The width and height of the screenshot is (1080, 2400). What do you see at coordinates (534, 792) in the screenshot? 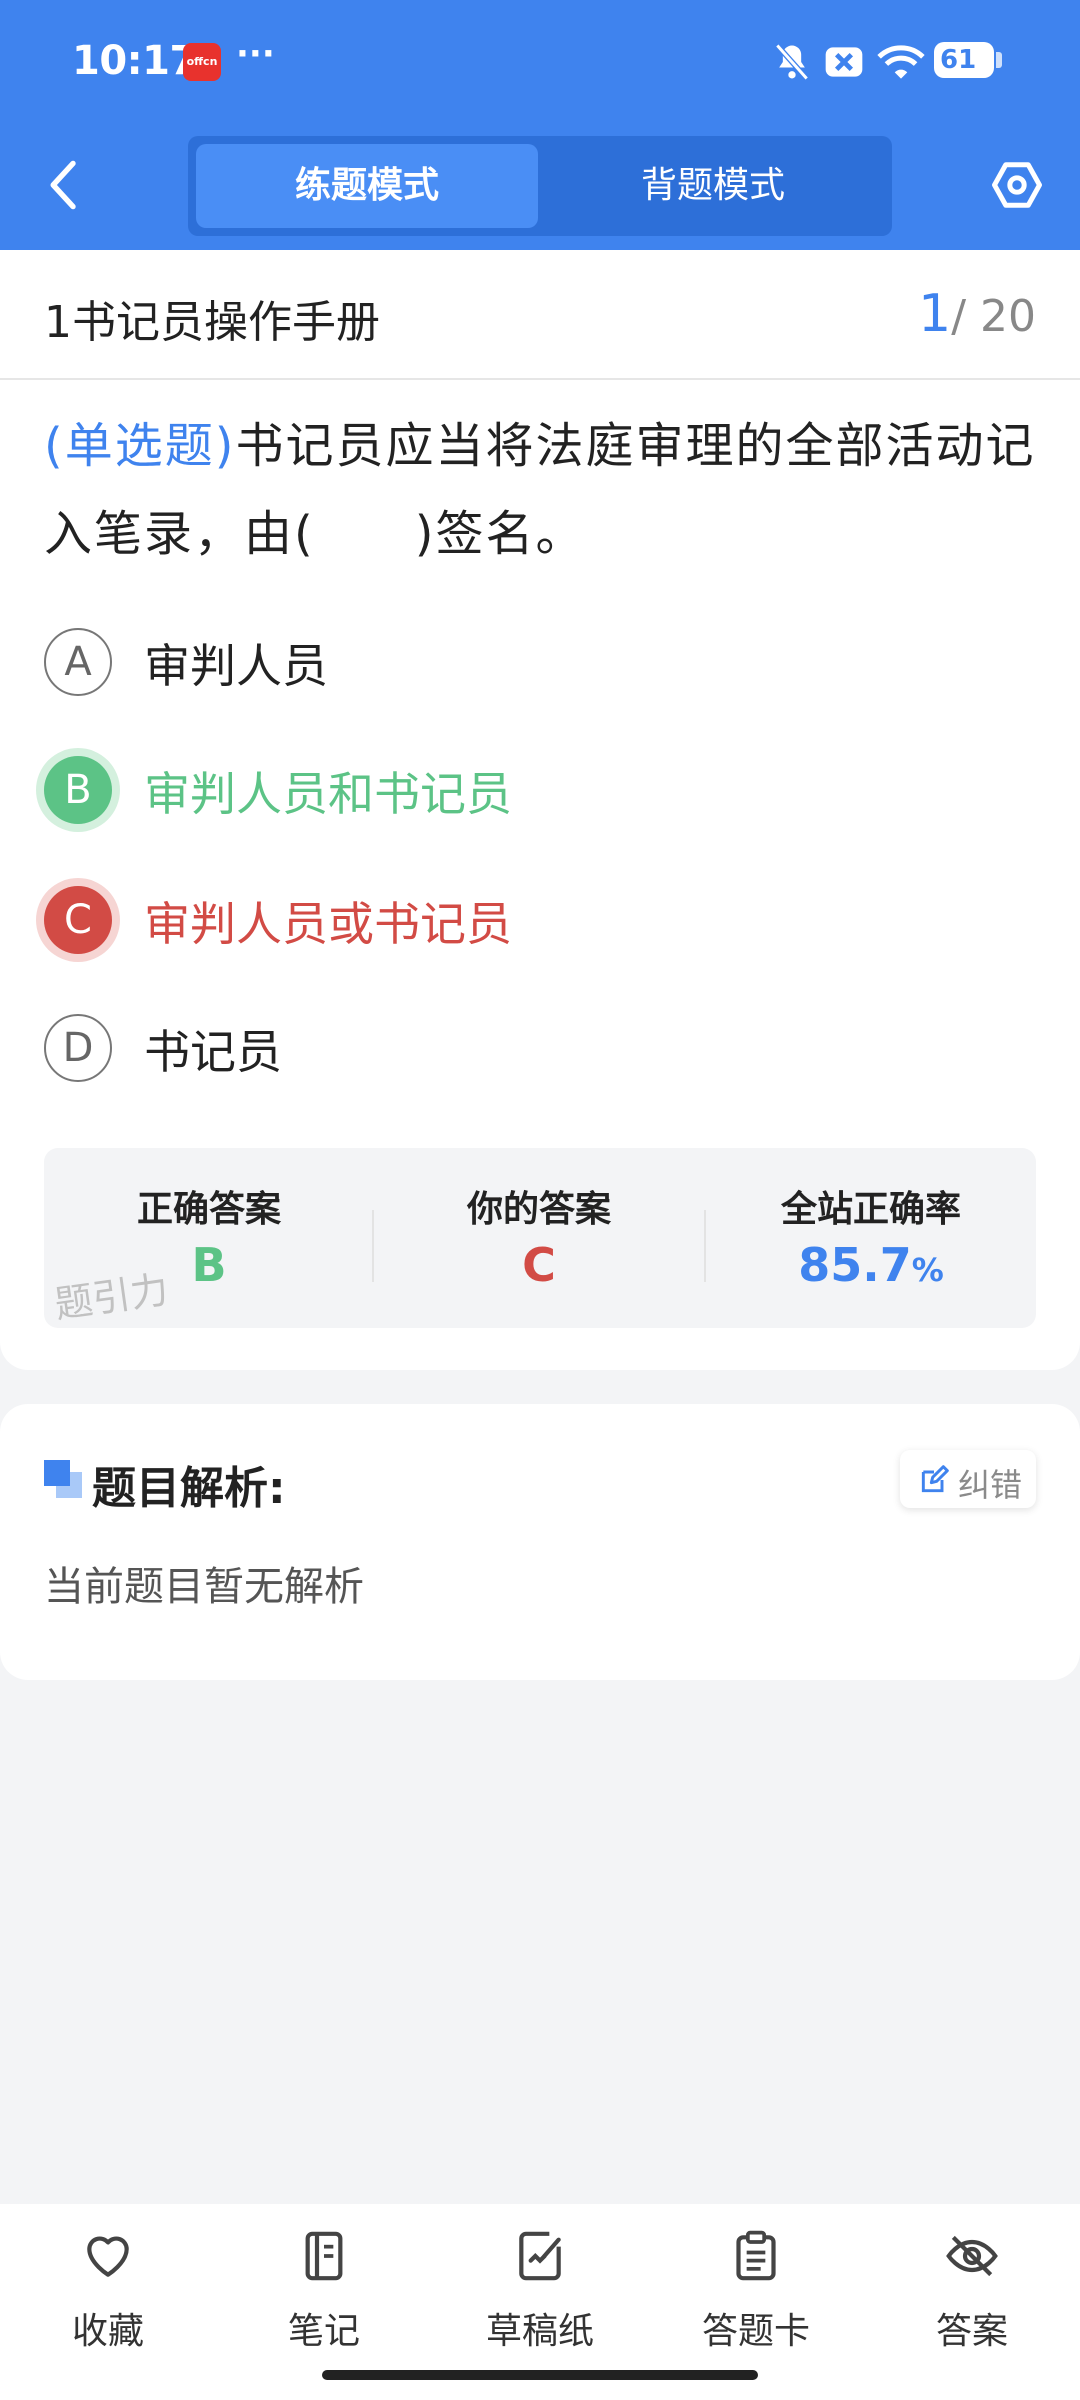
I see `option-b: B 审判人员和书记员` at bounding box center [534, 792].